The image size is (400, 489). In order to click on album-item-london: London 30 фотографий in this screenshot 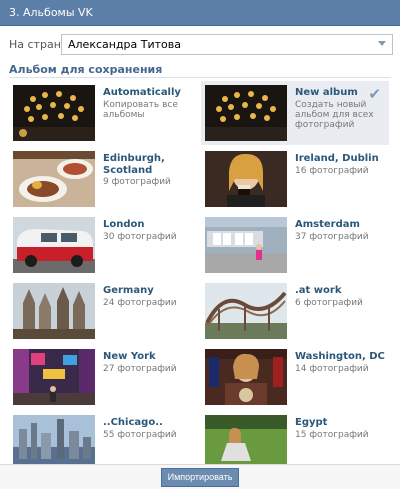, I will do `click(103, 245)`.